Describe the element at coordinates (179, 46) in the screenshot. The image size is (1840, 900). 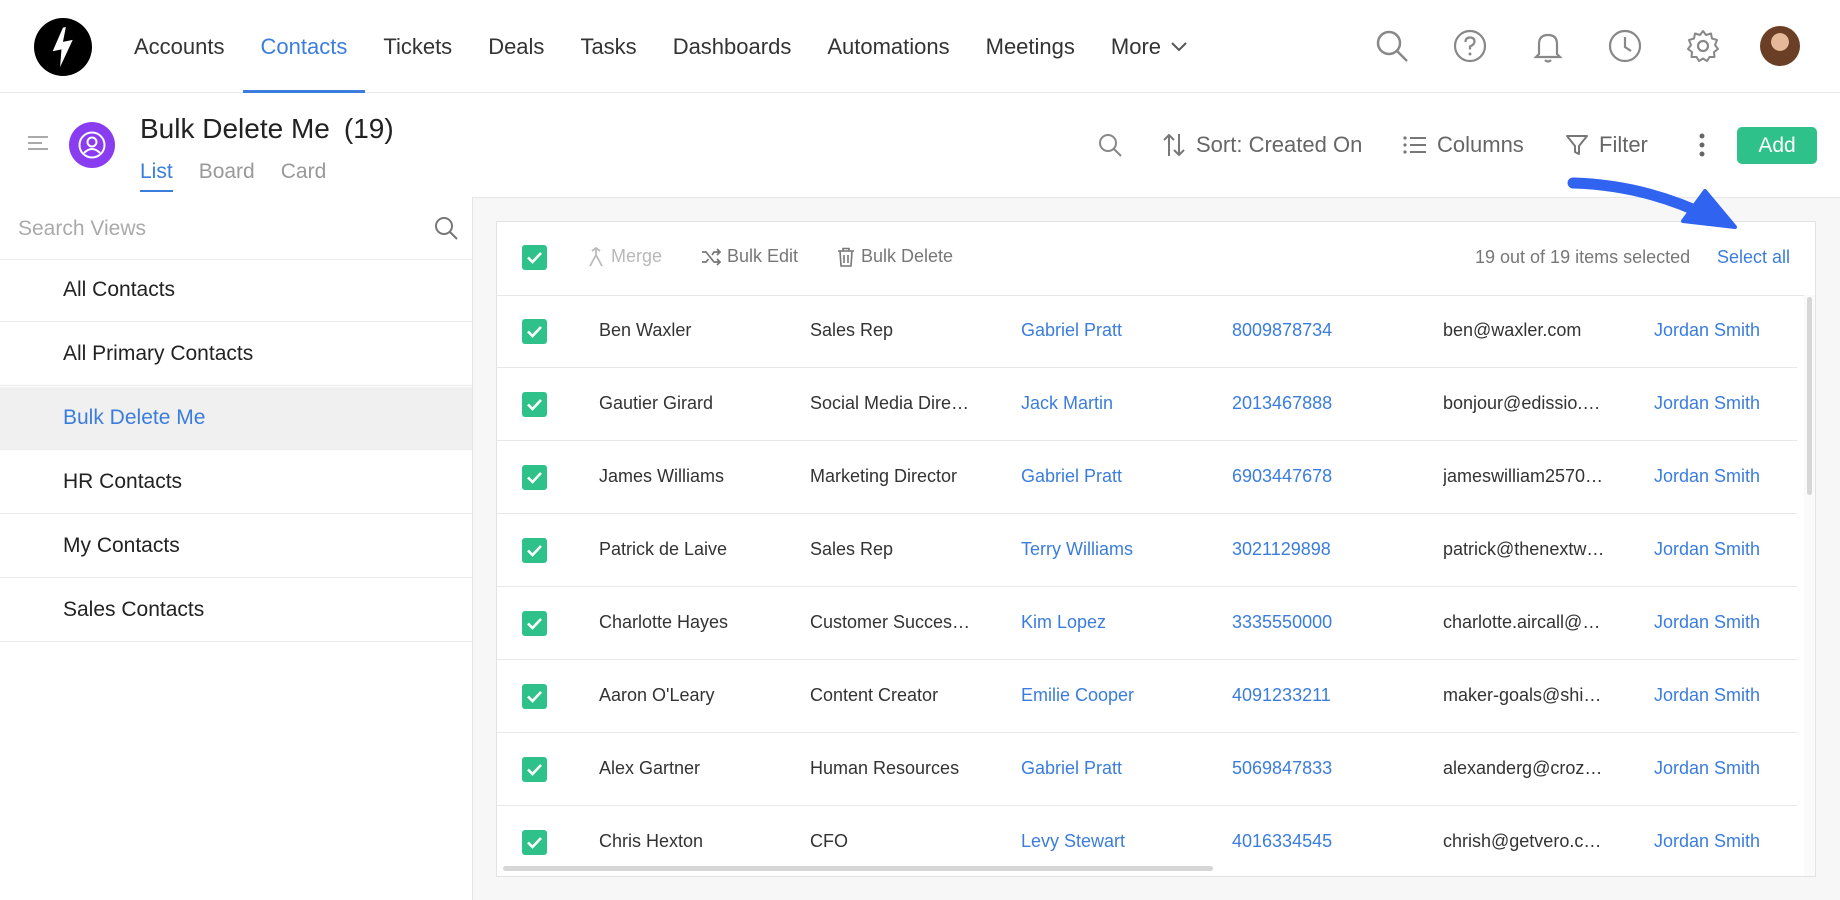
I see `nav-accounts: Accounts` at that location.